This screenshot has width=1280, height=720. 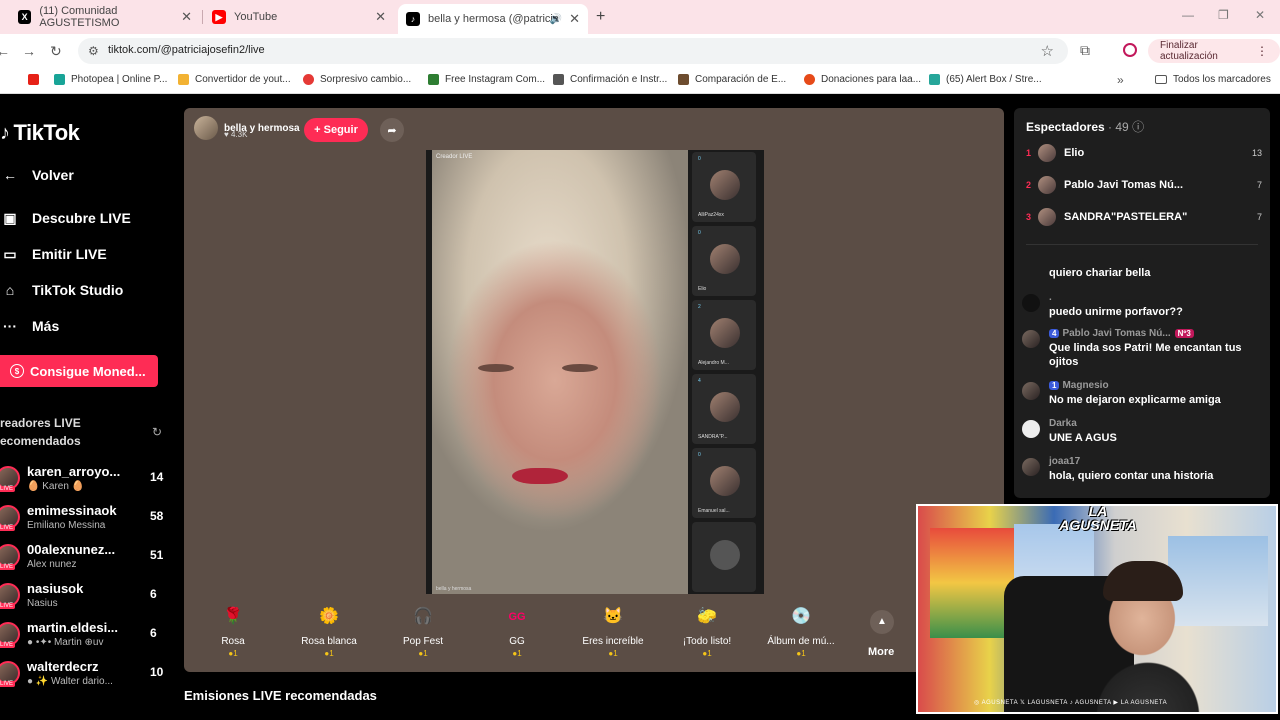 I want to click on bookmark-youtube, so click(x=36, y=79).